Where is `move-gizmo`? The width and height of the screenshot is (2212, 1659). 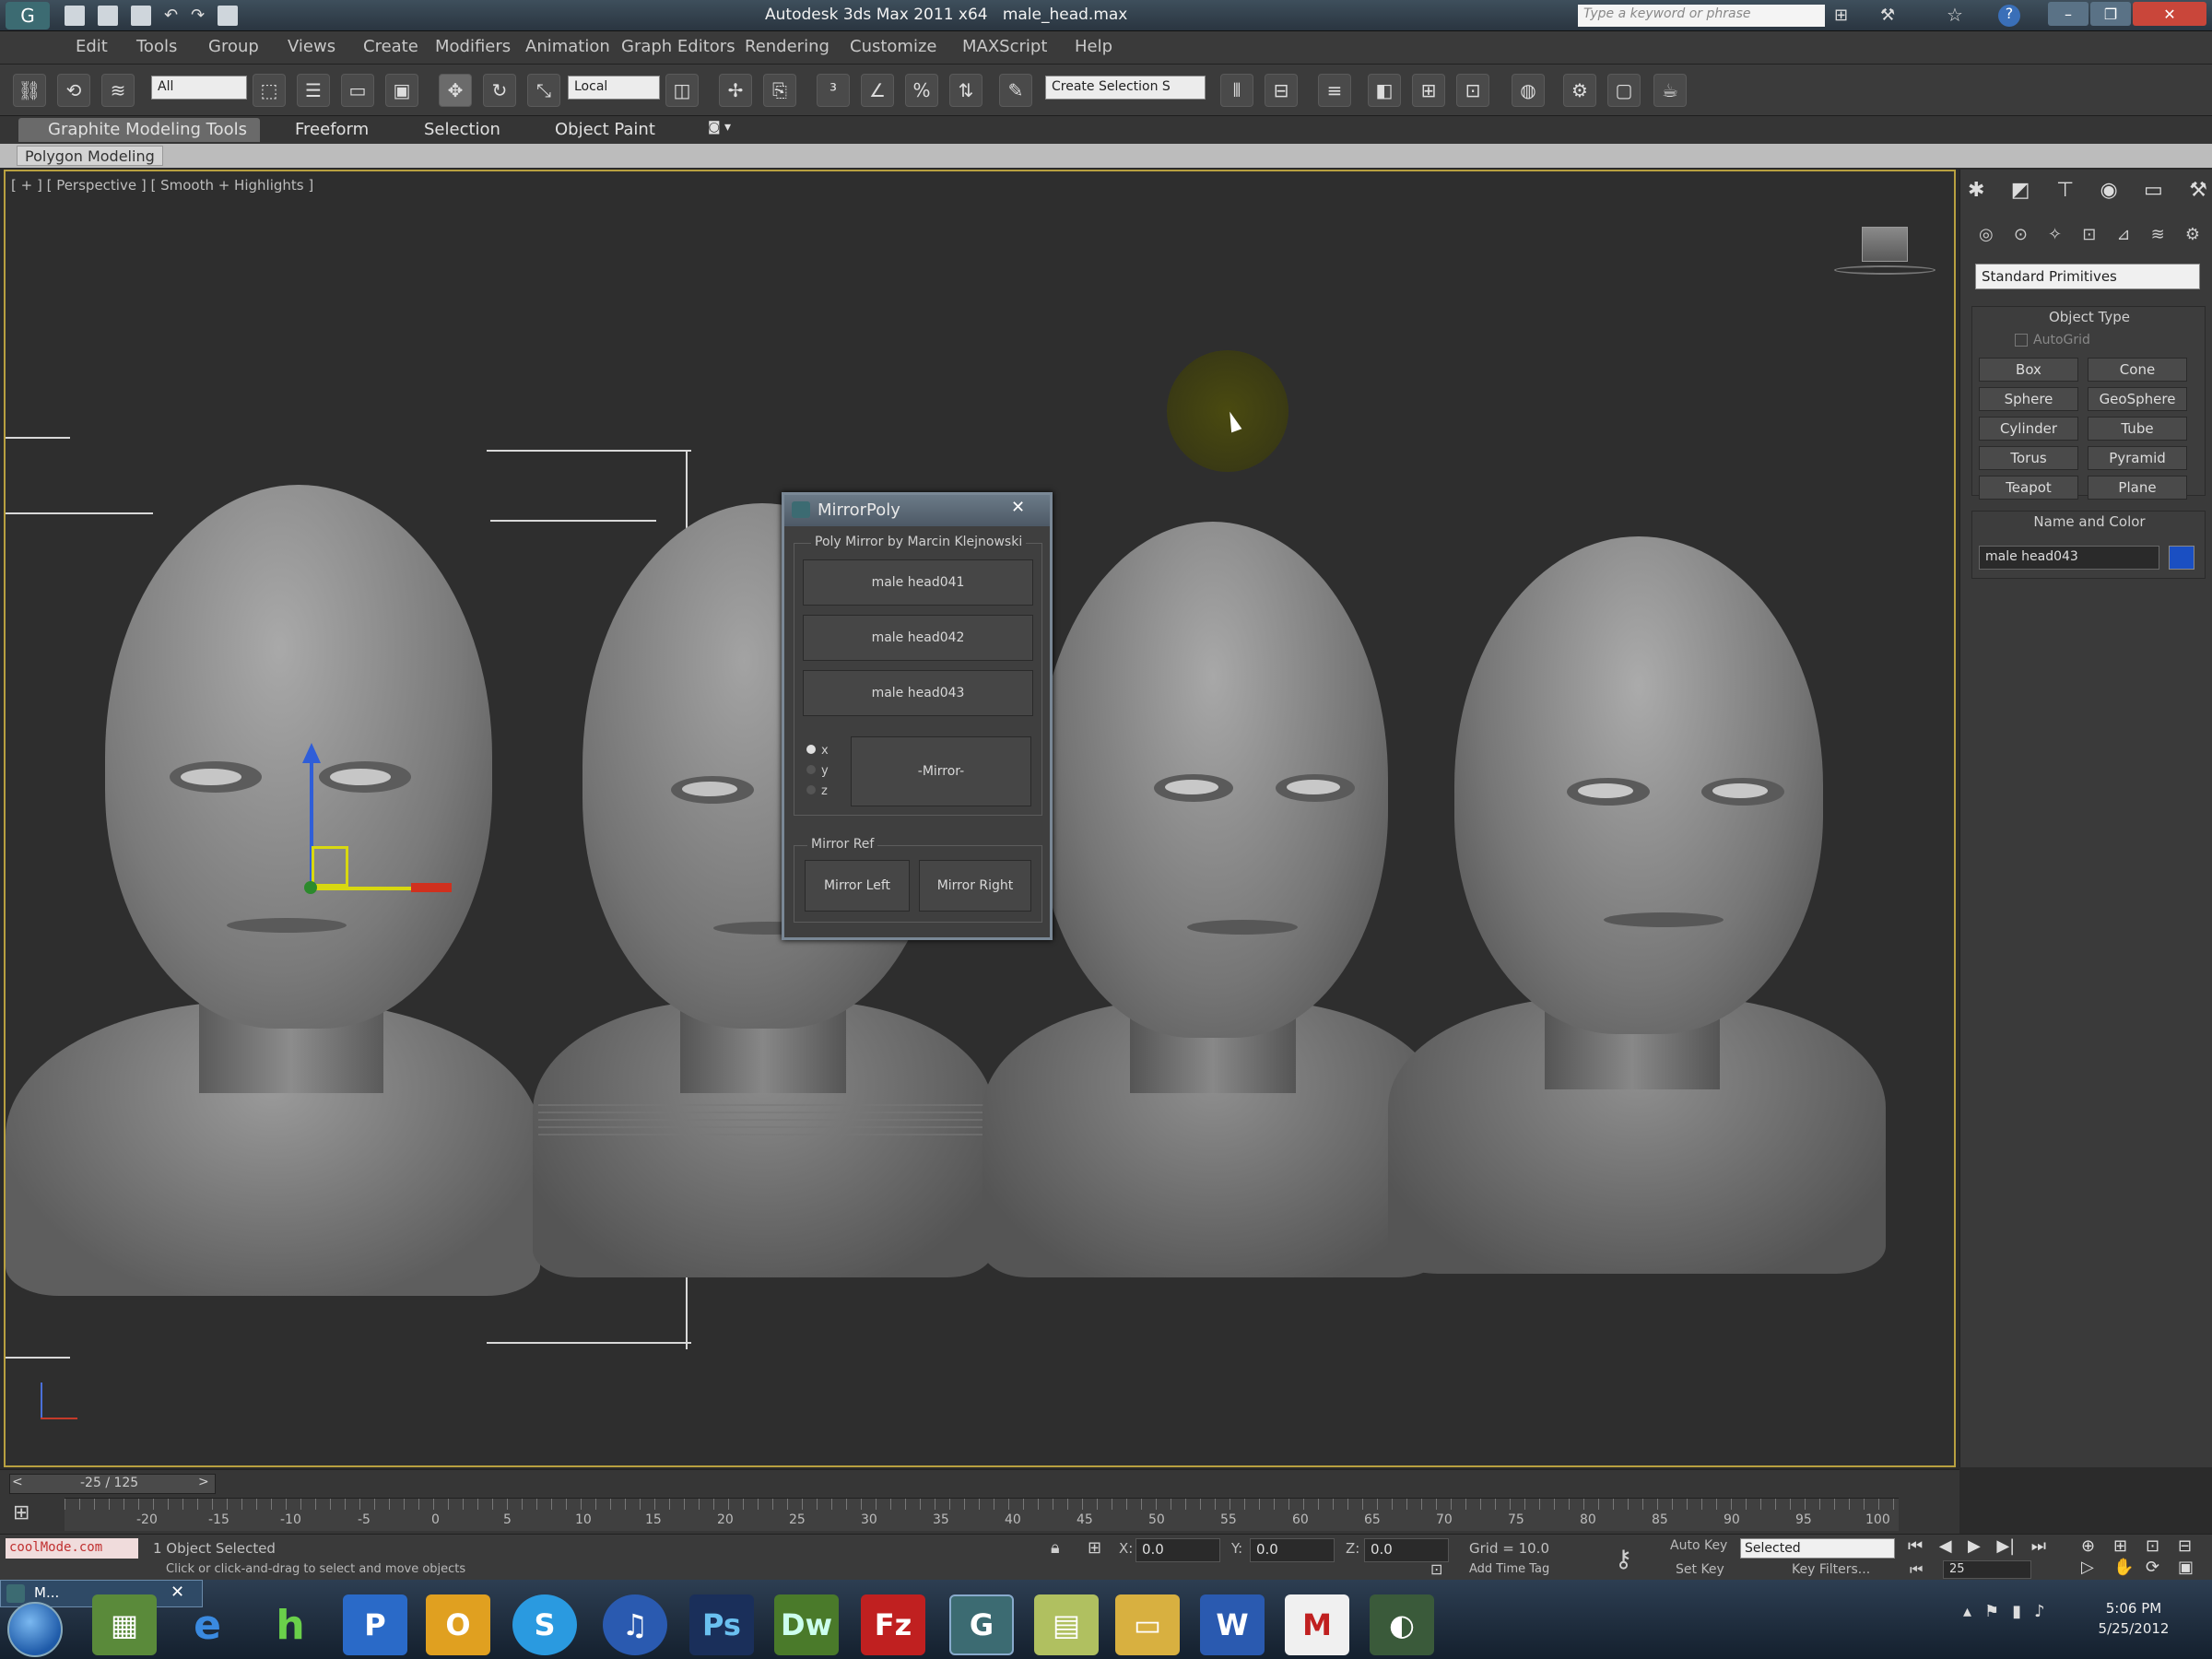 move-gizmo is located at coordinates (380, 821).